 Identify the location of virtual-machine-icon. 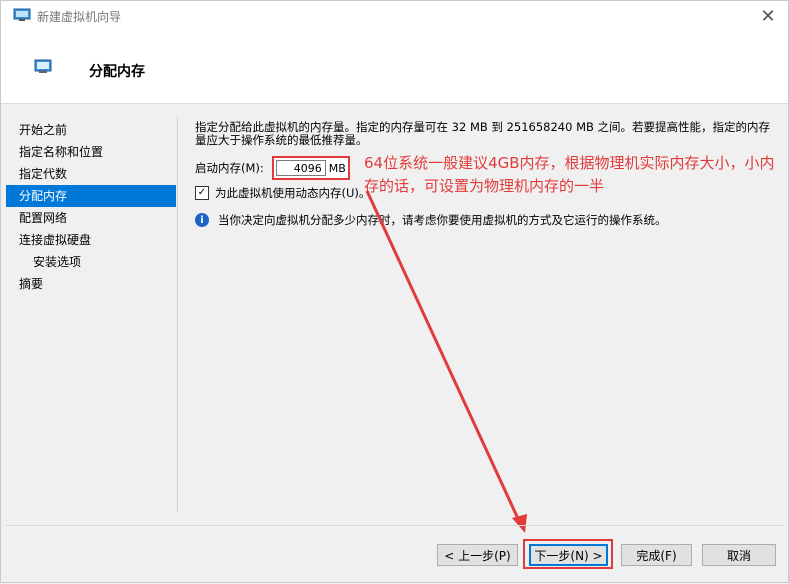
(22, 14).